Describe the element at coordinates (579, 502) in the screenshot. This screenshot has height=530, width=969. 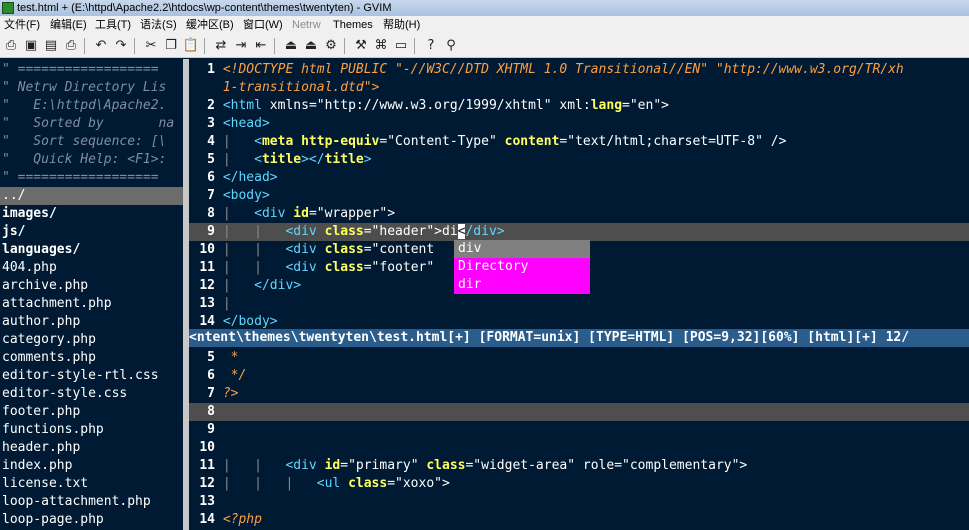
I see `code-line: 13` at that location.